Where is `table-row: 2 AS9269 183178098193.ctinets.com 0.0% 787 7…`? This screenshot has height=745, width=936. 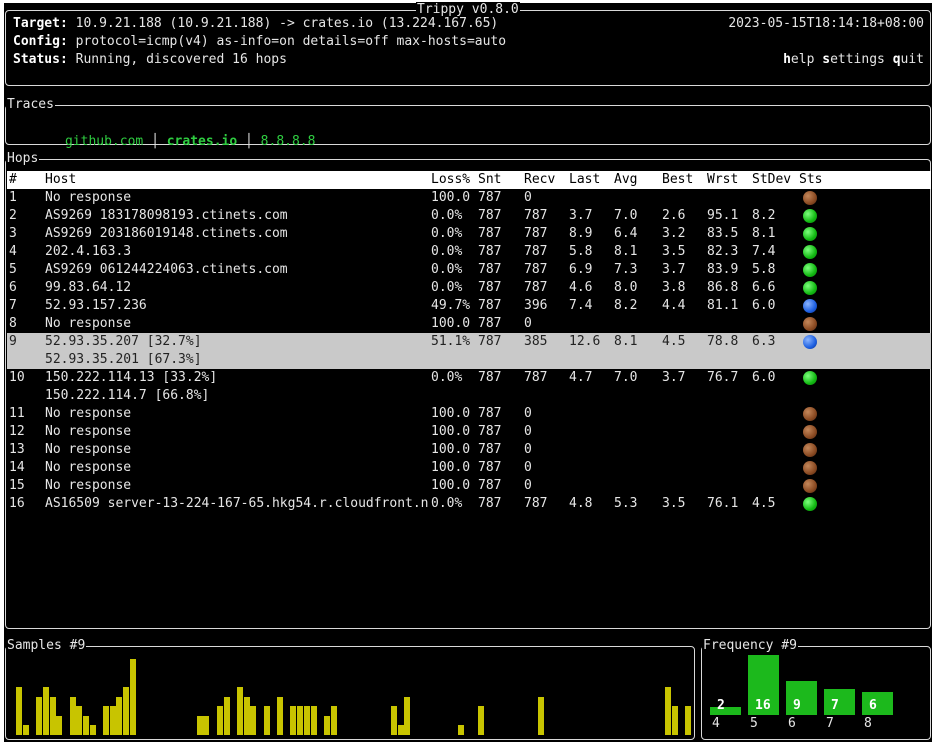
table-row: 2 AS9269 183178098193.ctinets.com 0.0% 787 7… is located at coordinates (469, 216).